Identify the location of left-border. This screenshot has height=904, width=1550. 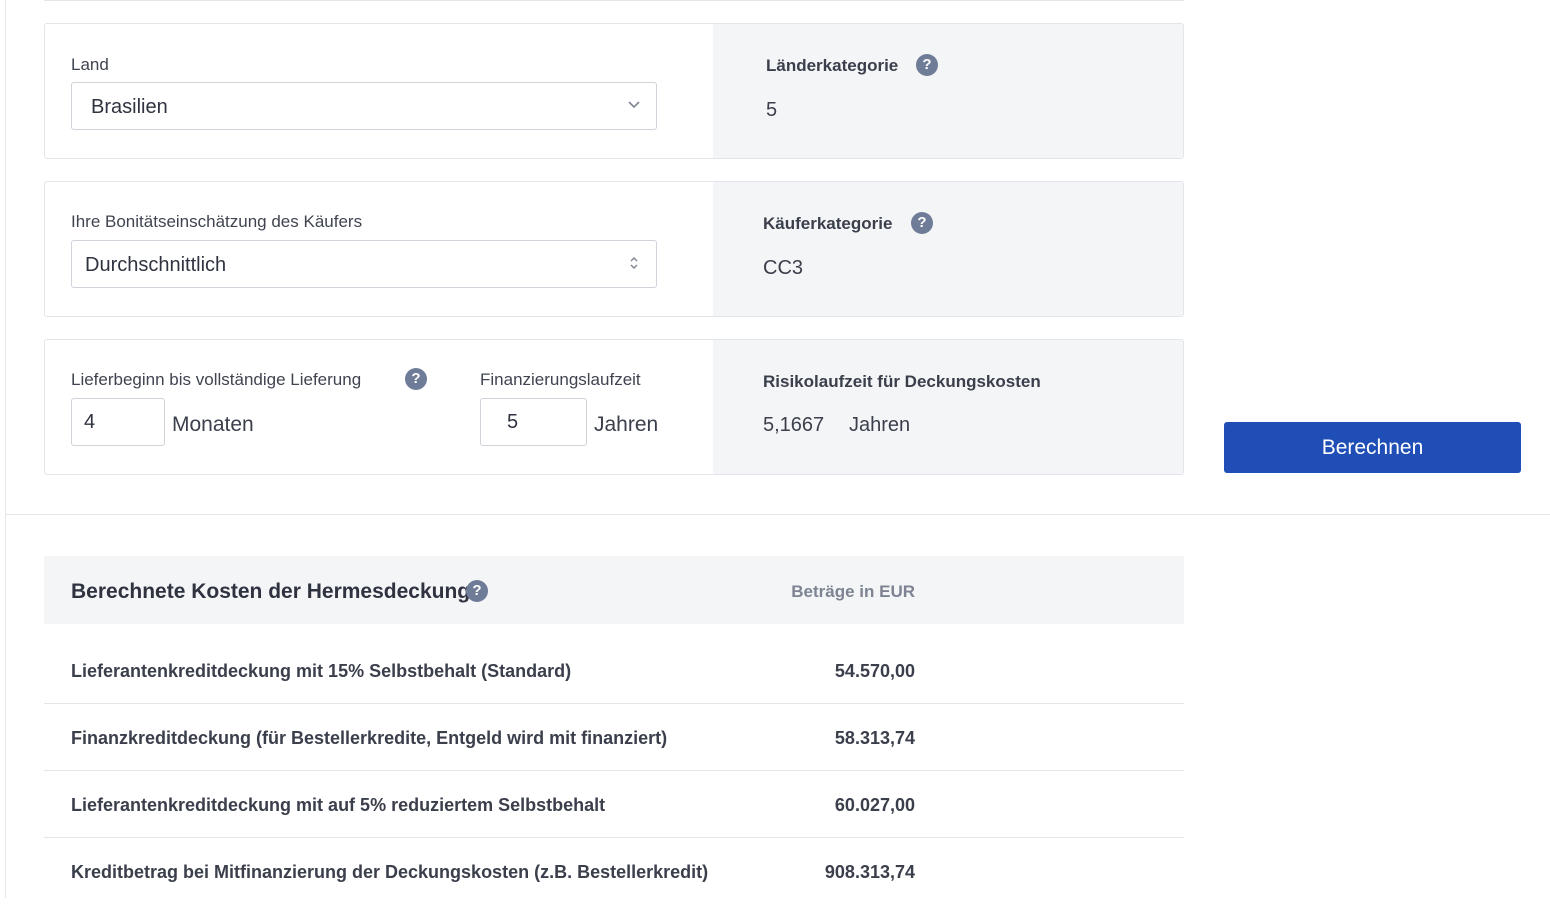
(5, 449).